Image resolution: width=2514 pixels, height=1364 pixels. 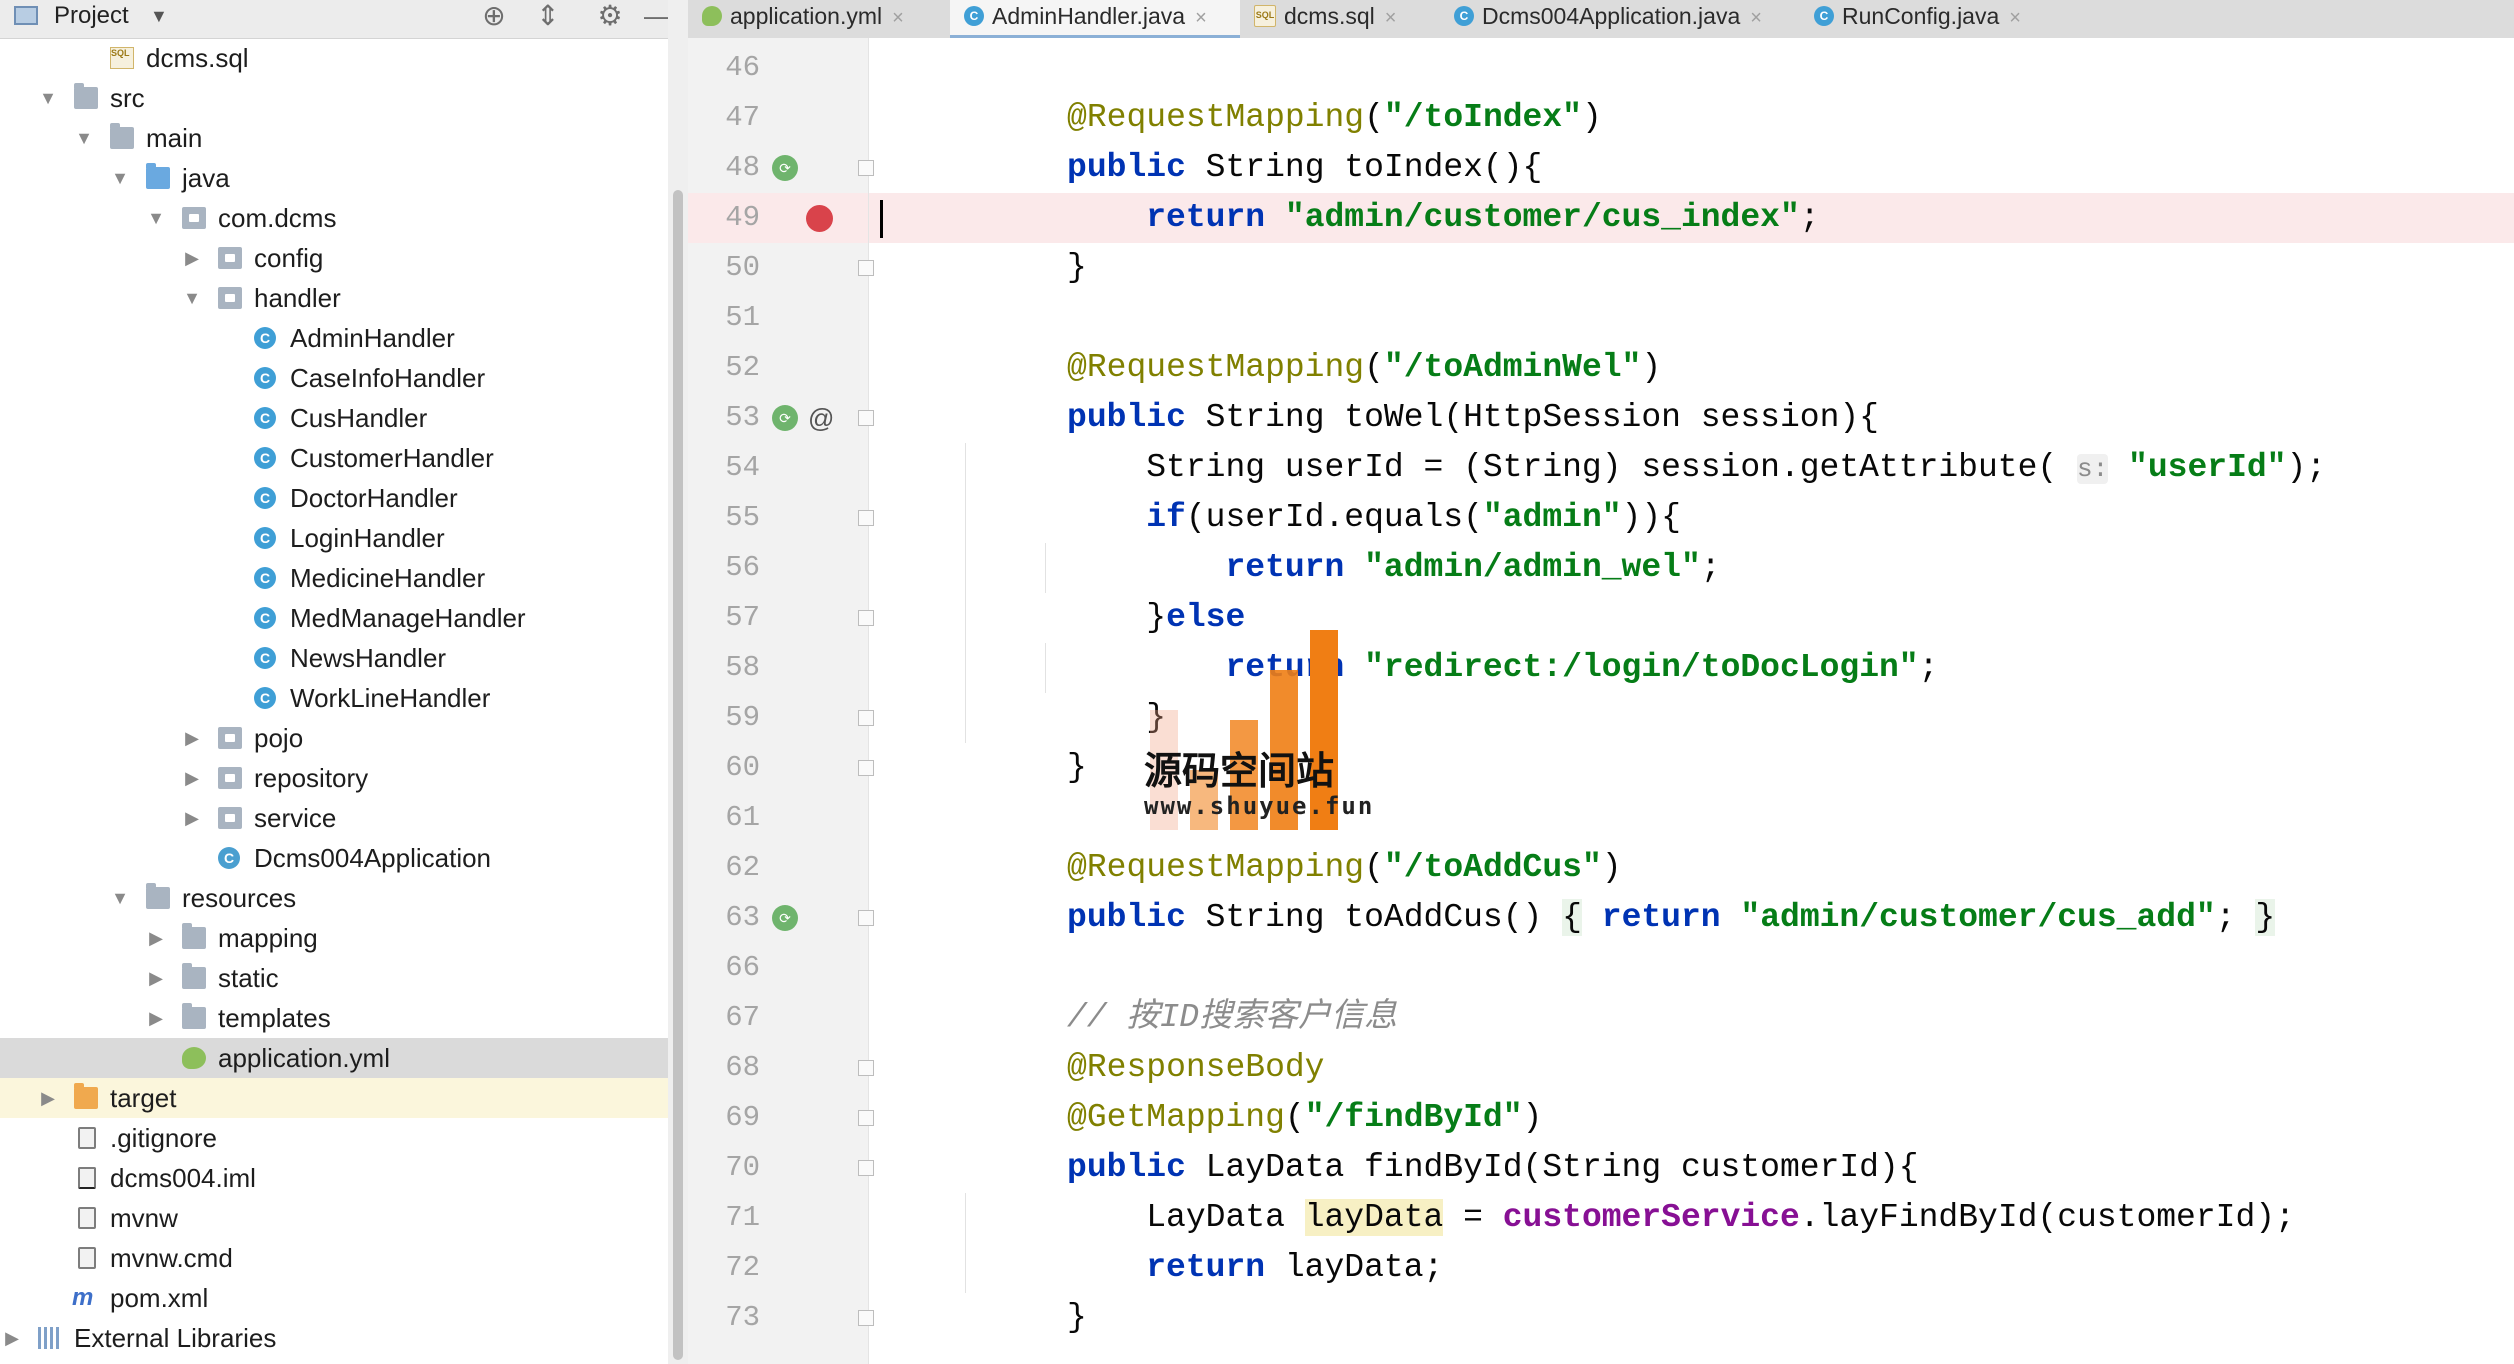 I want to click on tree-item-java: ▼ java, so click(x=334, y=178).